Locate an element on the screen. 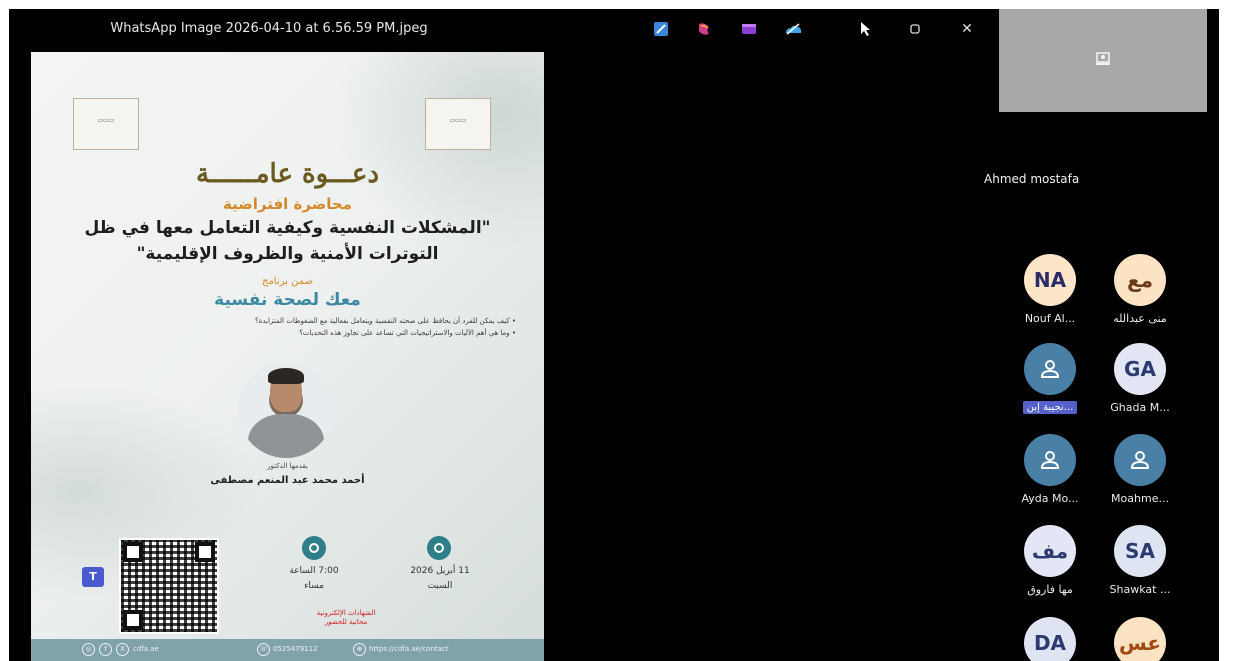 The width and height of the screenshot is (1253, 661). paint-app-icon is located at coordinates (661, 29).